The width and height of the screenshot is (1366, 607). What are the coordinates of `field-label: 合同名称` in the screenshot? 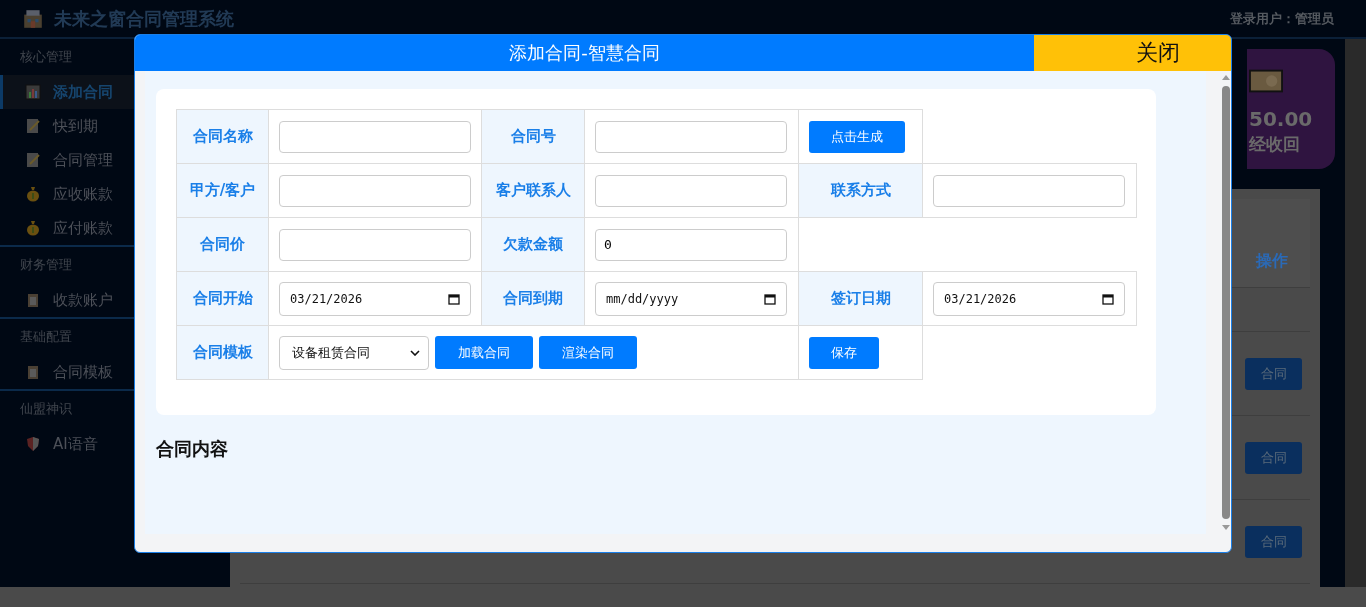 It's located at (222, 136).